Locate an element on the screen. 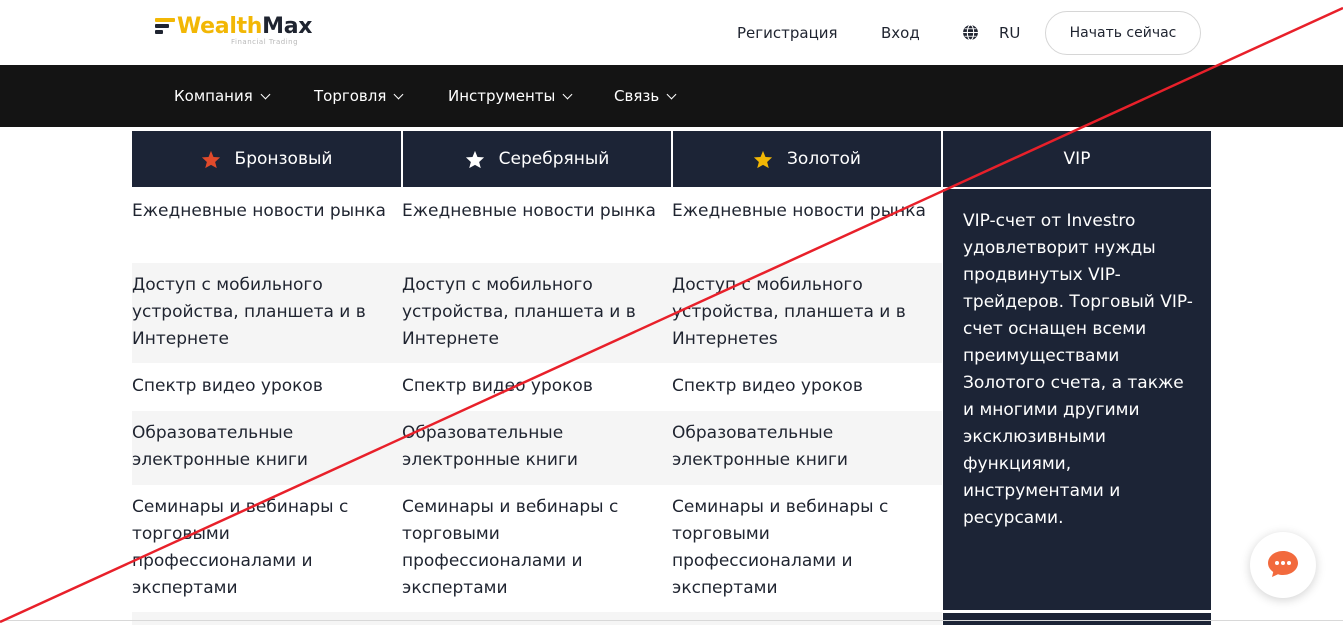  logo-brand-b: Max is located at coordinates (287, 26).